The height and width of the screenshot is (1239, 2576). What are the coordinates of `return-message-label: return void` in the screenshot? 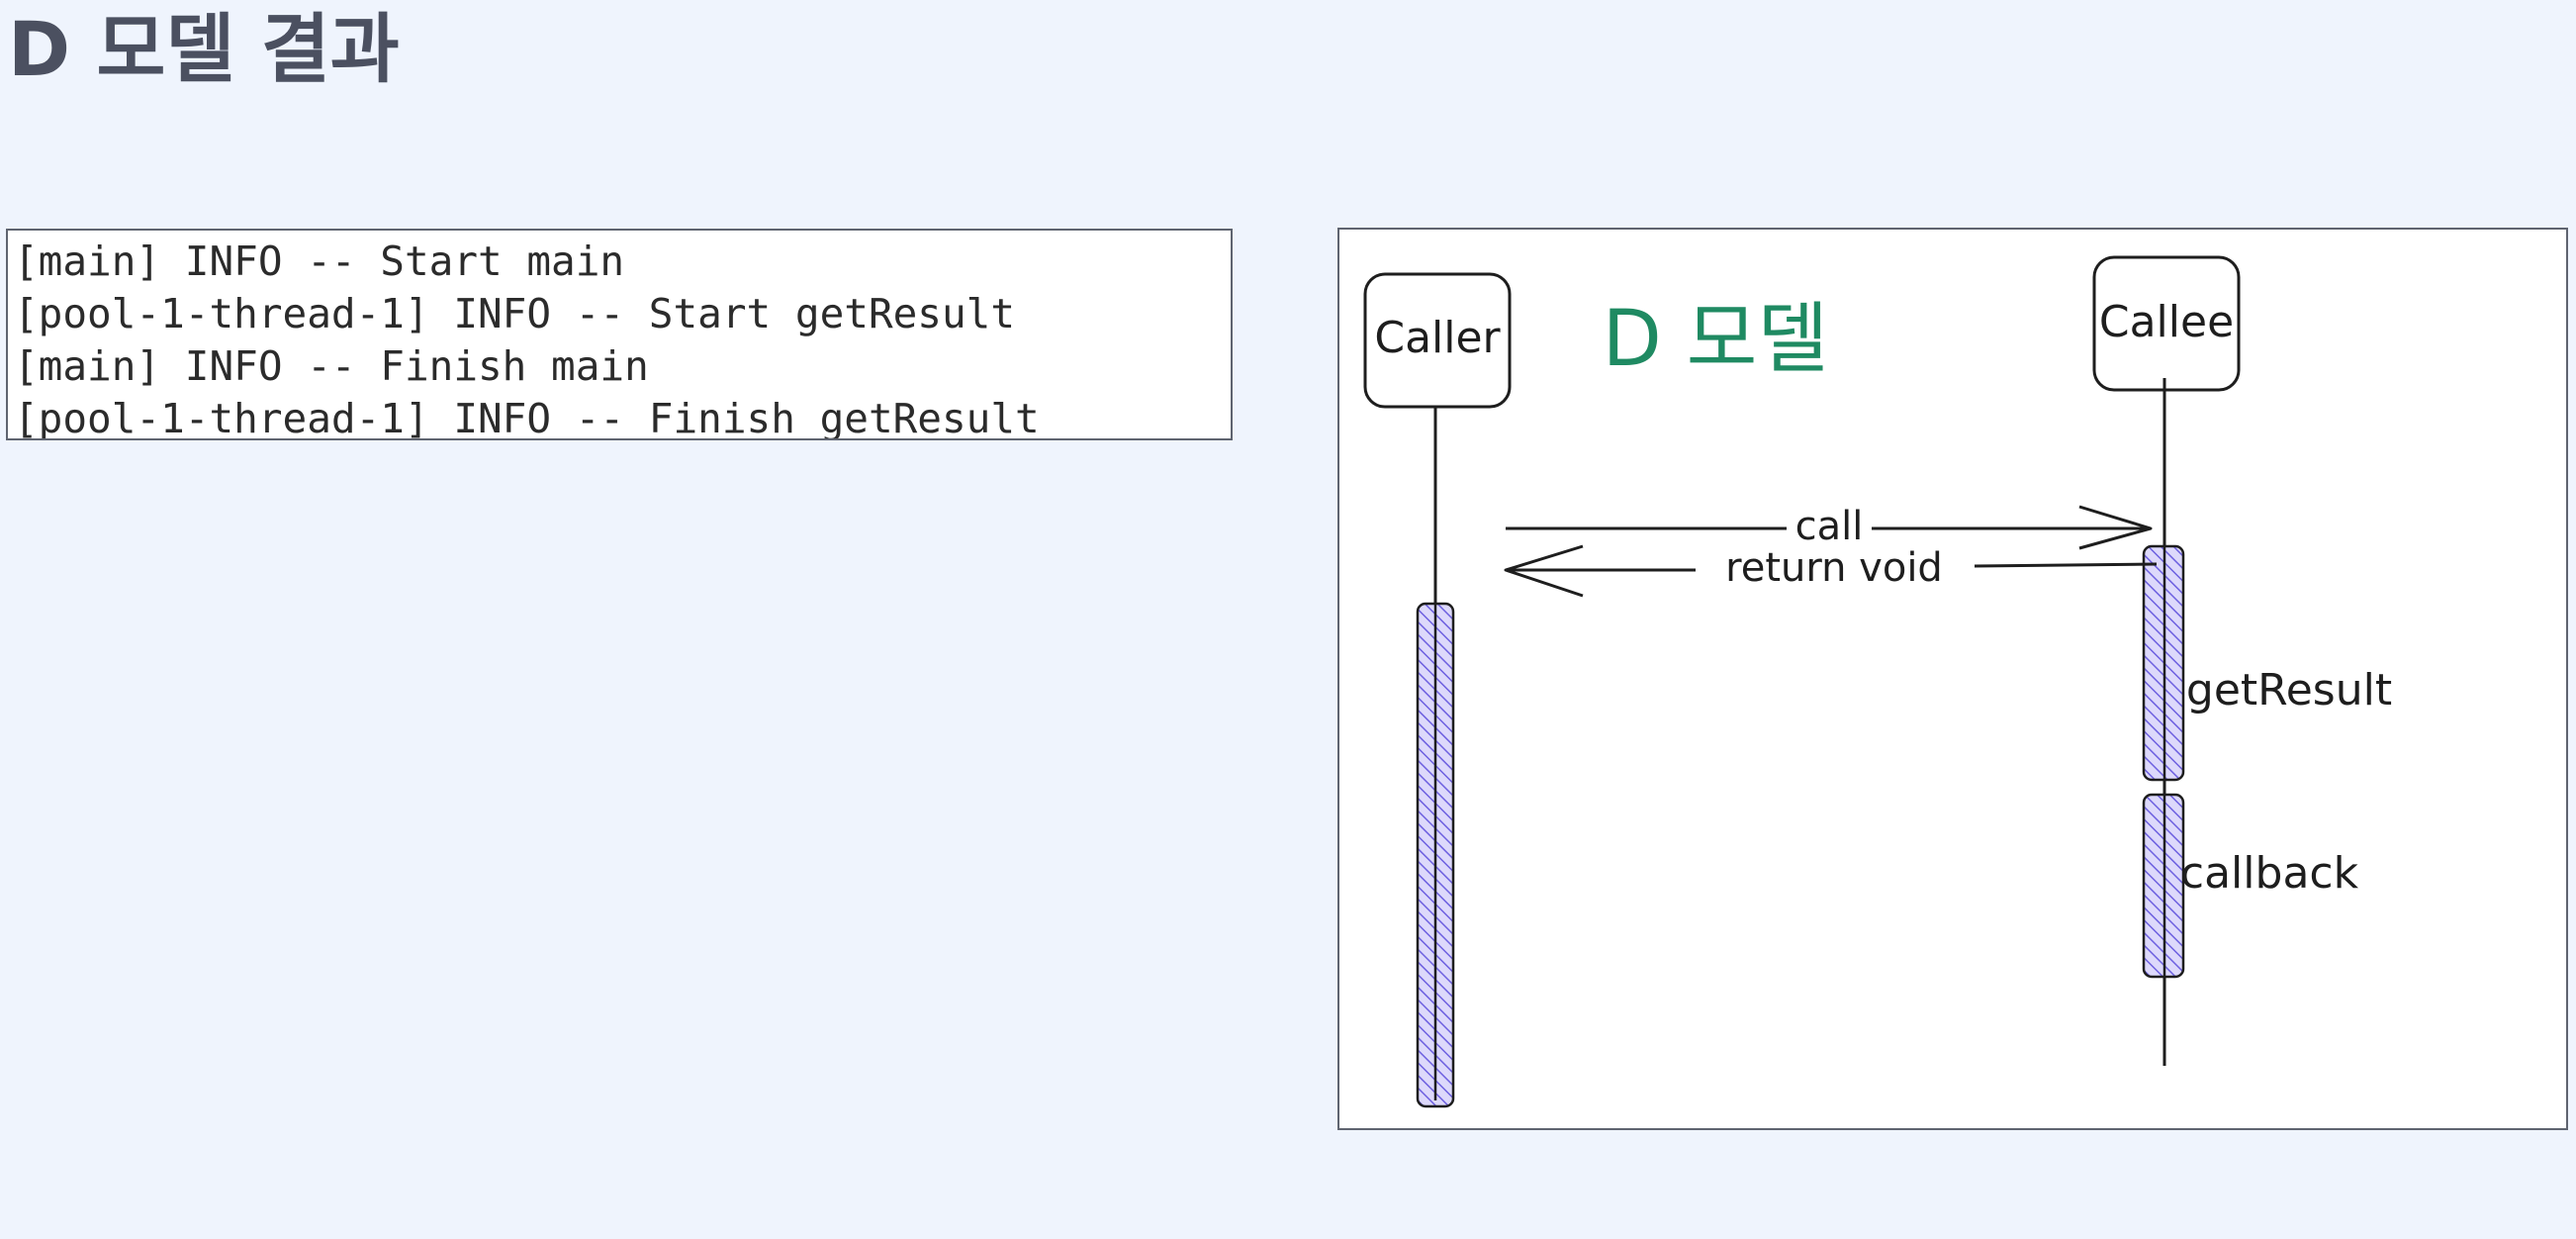 It's located at (1834, 568).